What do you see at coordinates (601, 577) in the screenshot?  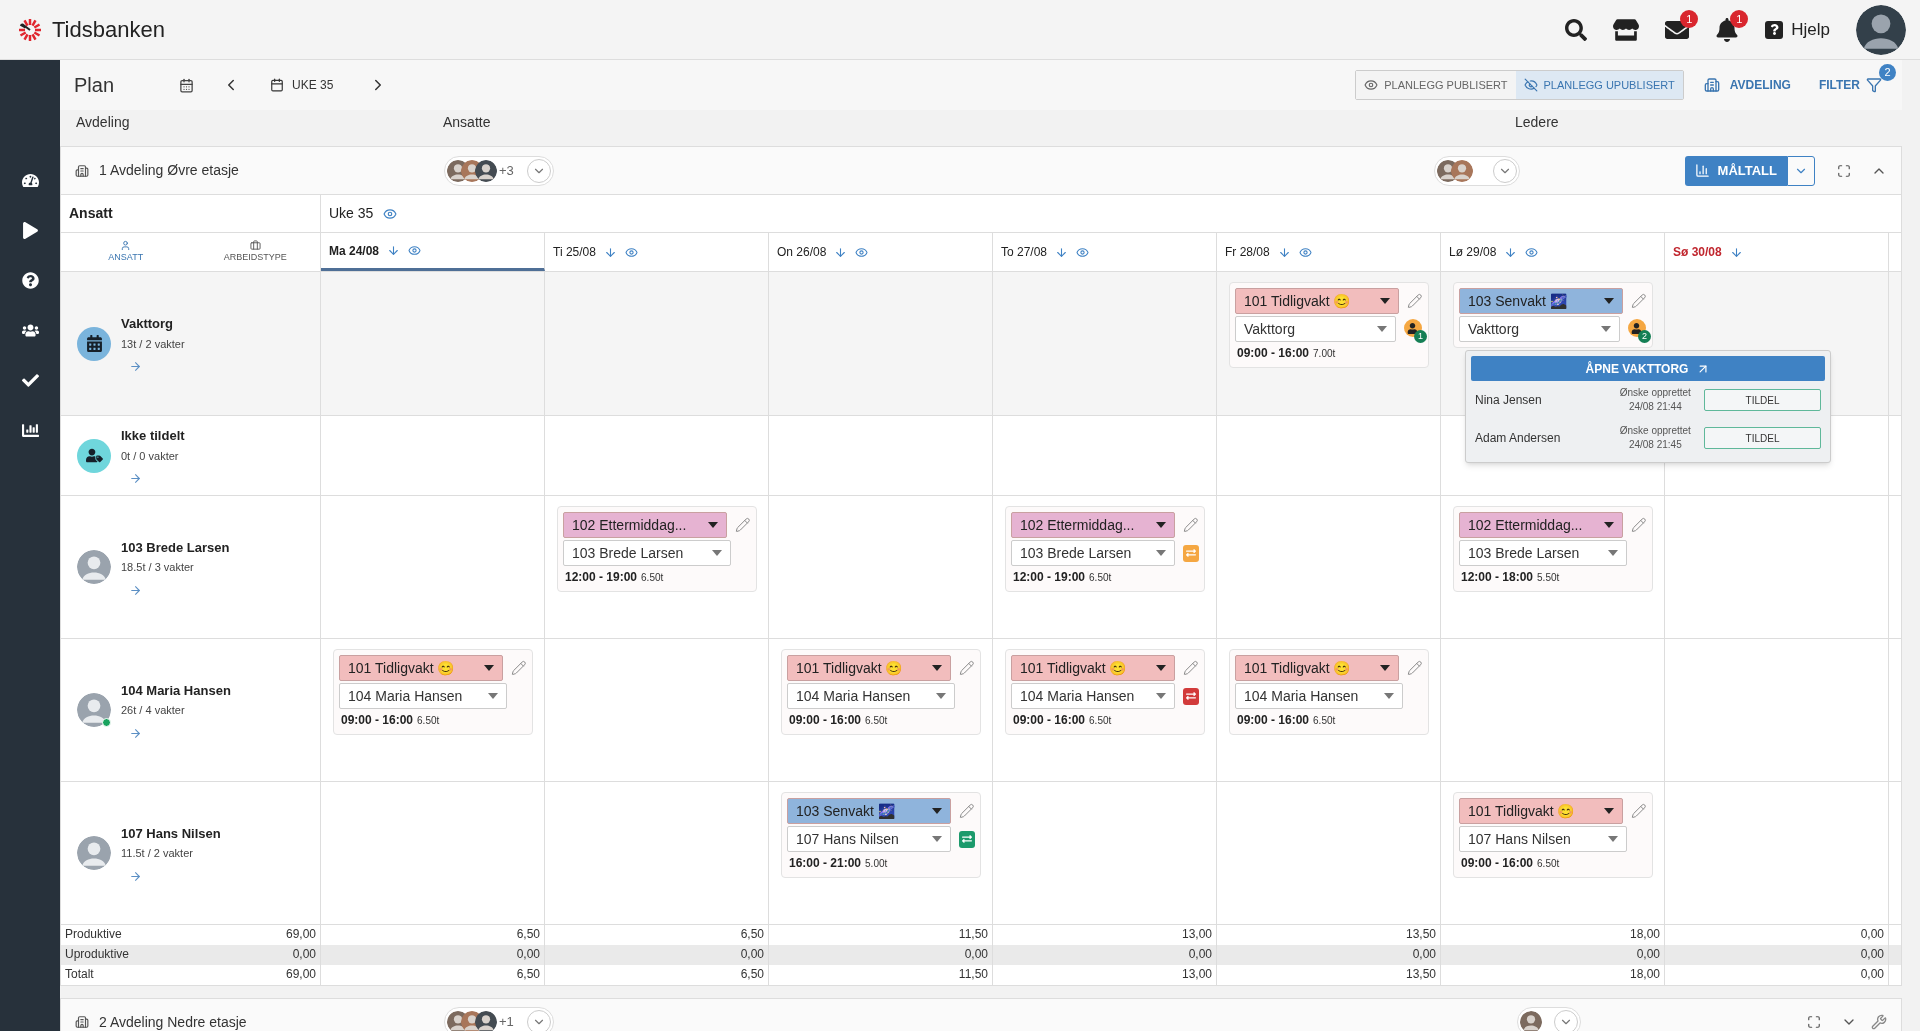 I see `shift-time: 12:00 - 19:00` at bounding box center [601, 577].